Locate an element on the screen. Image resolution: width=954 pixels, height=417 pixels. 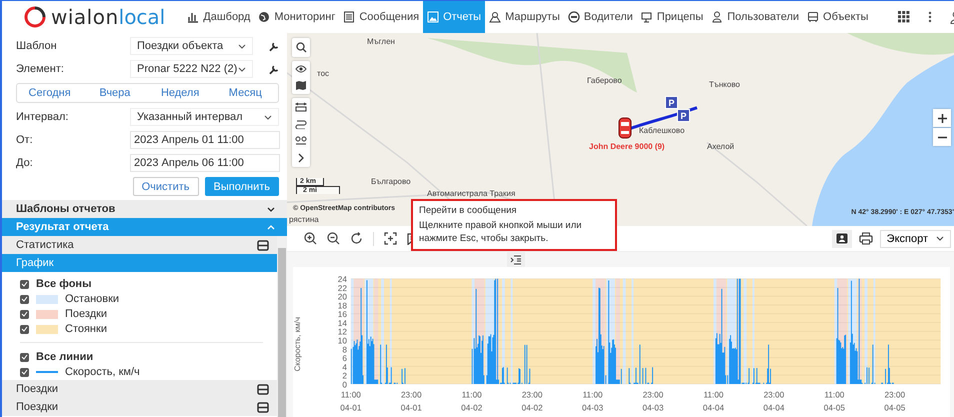
more-icon is located at coordinates (930, 17).